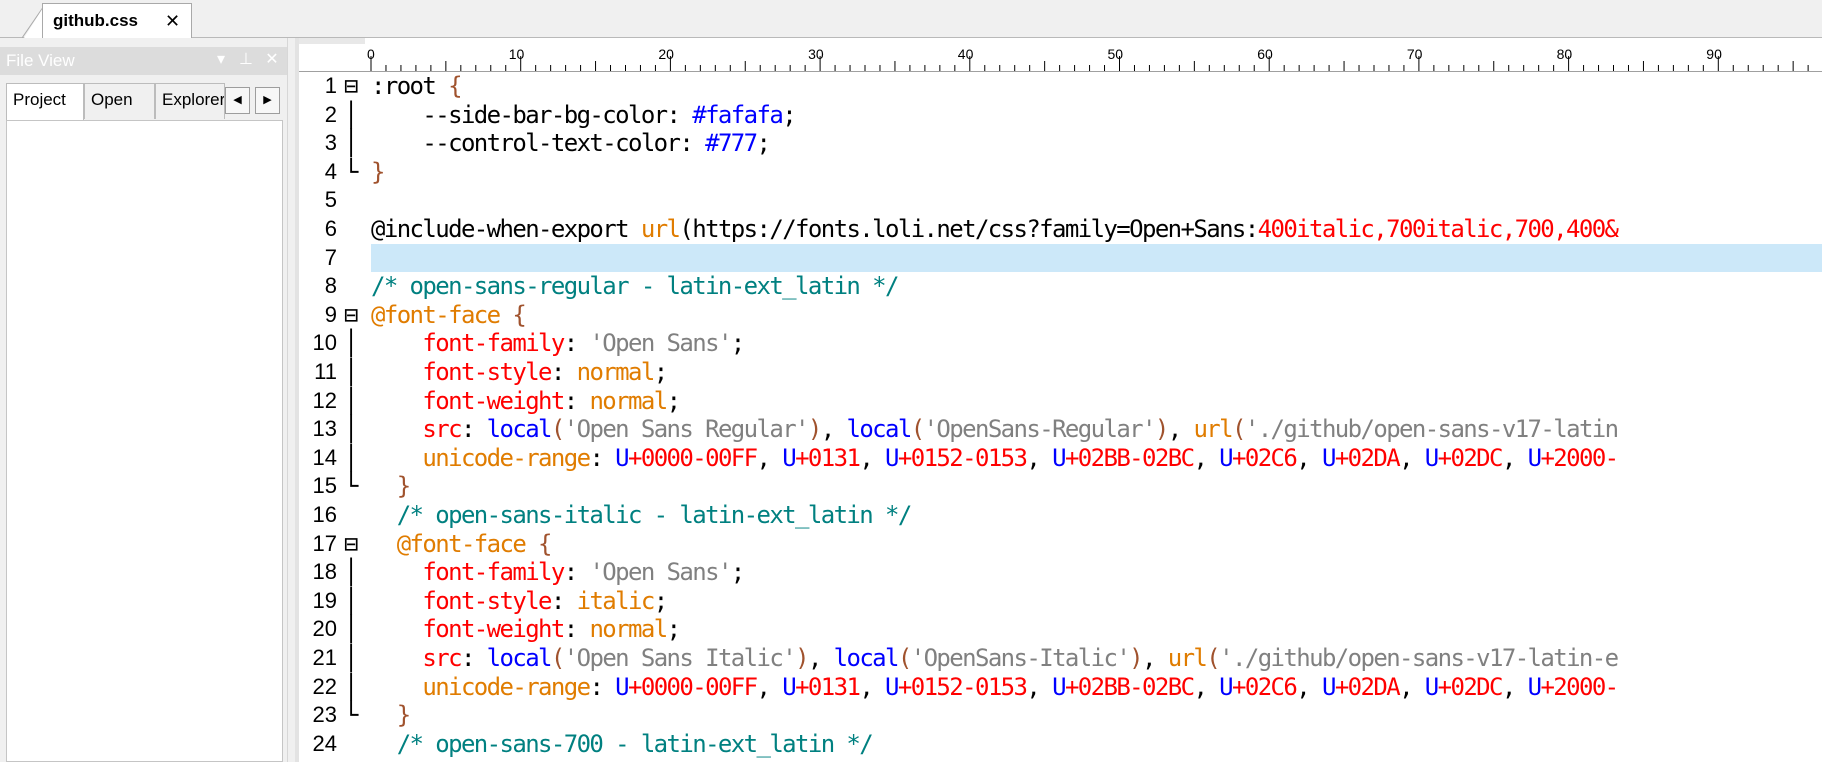 The height and width of the screenshot is (762, 1822). Describe the element at coordinates (1060, 629) in the screenshot. I see `code-line: 20 │ font-weight: normal;` at that location.